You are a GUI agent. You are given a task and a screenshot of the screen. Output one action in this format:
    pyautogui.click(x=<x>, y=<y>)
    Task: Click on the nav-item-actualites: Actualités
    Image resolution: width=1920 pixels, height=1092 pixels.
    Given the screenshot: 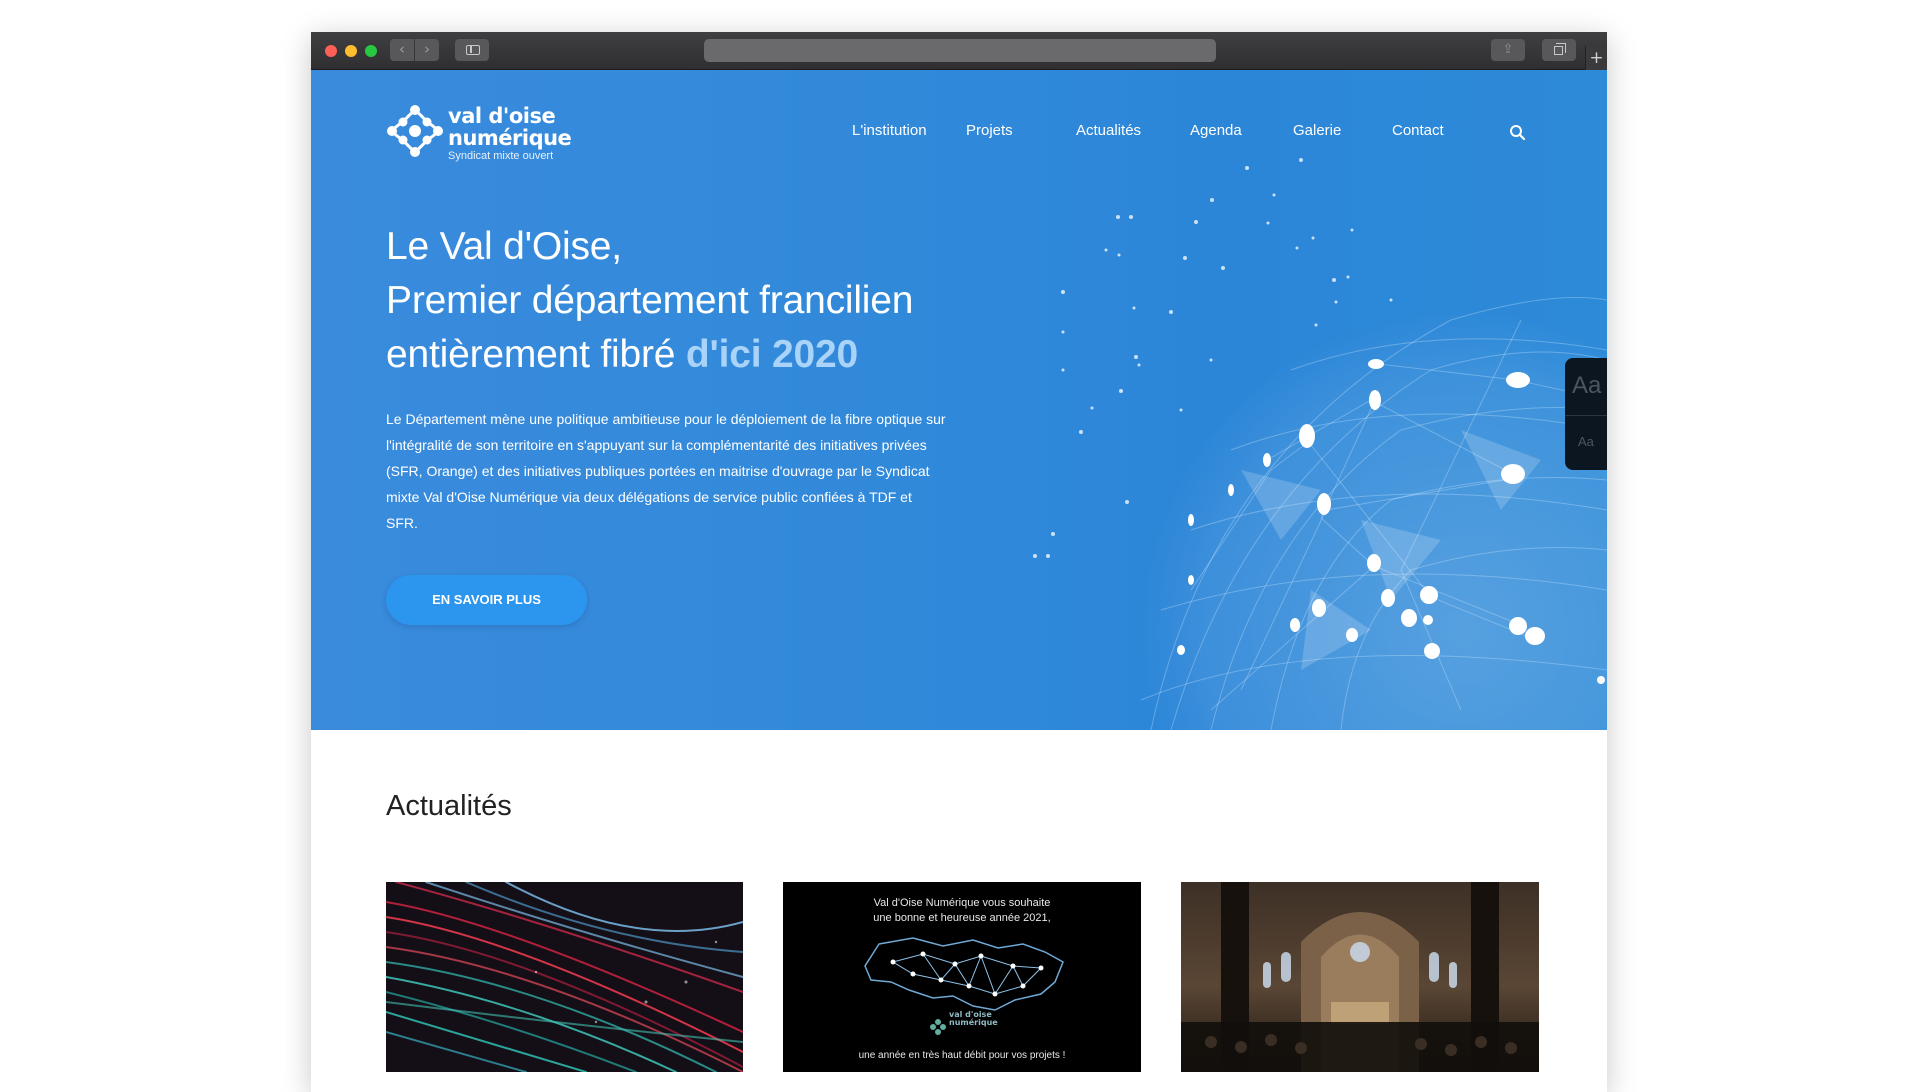 What is the action you would take?
    pyautogui.click(x=1108, y=130)
    